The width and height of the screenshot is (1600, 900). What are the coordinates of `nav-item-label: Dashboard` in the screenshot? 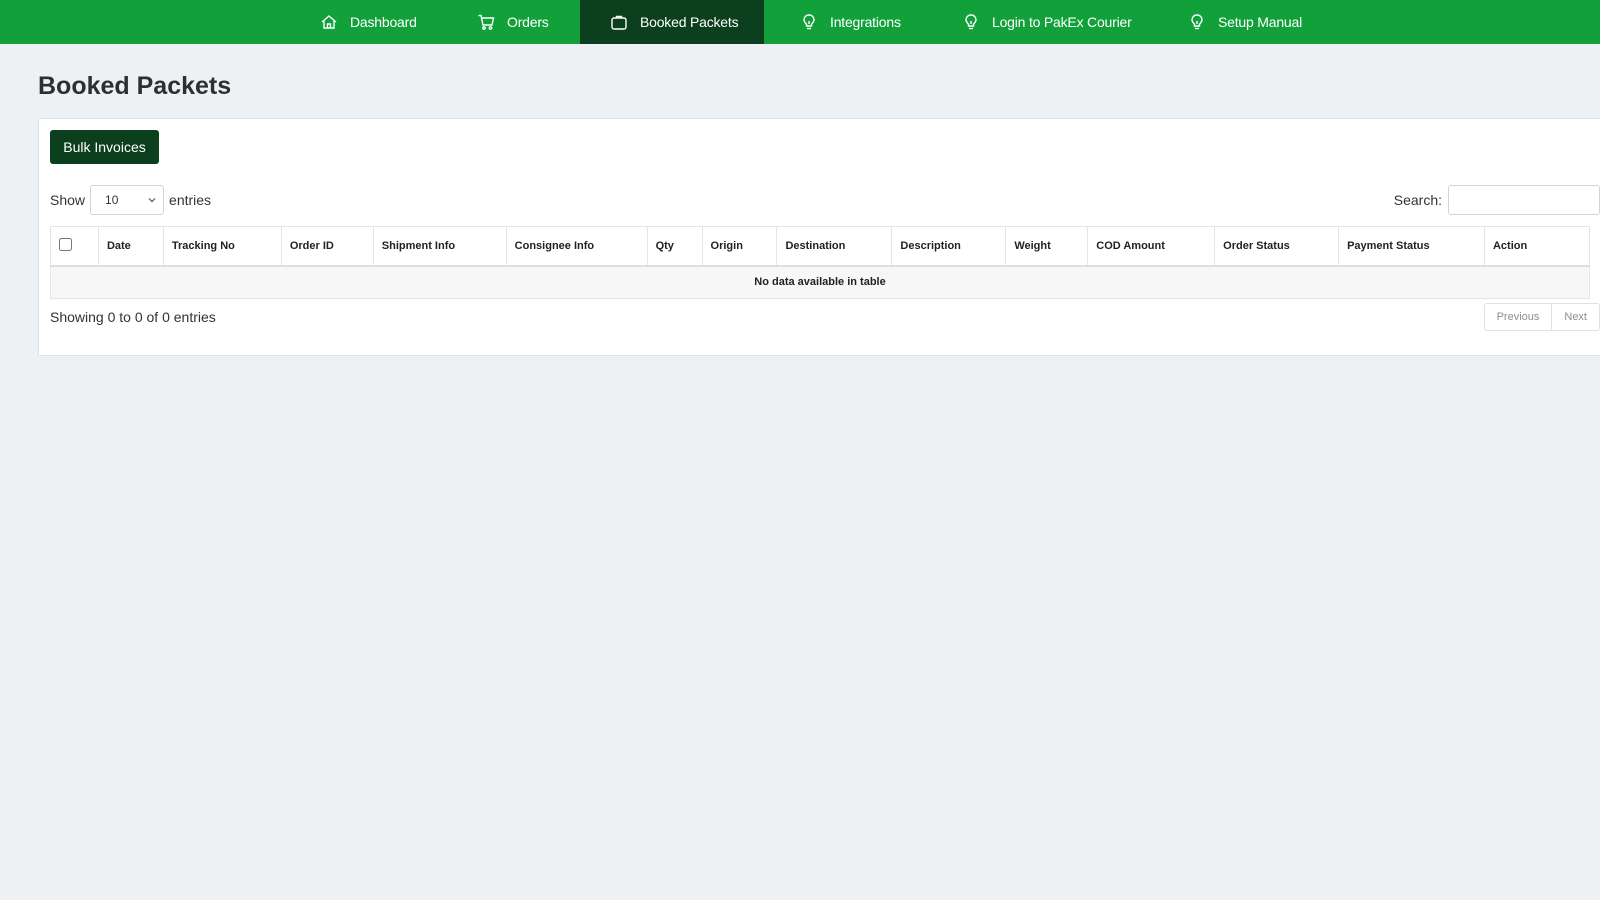 It's located at (383, 22).